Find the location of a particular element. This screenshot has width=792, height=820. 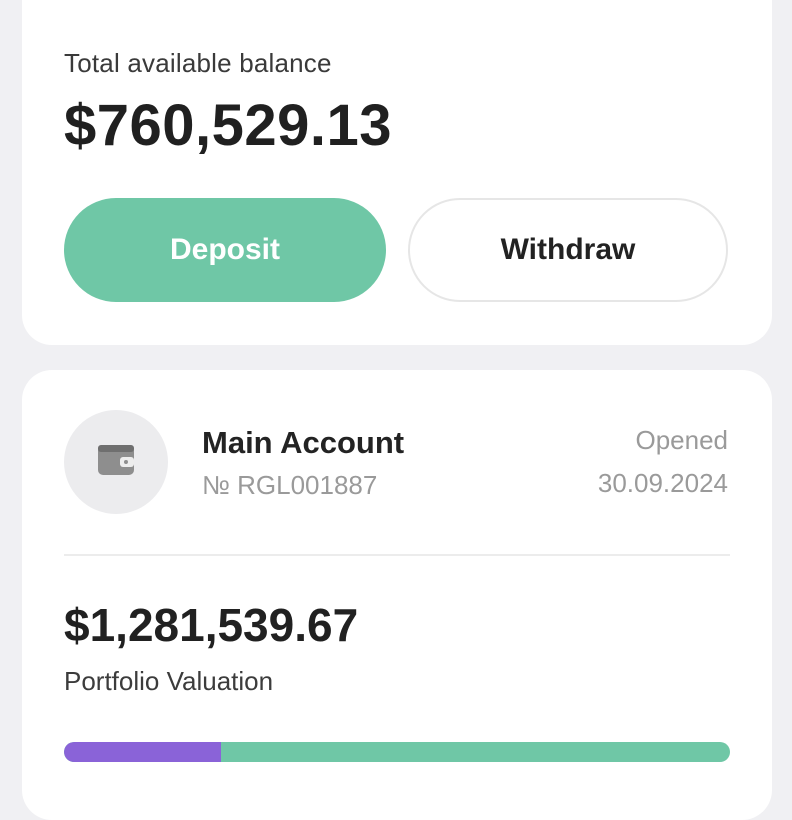

balance-amount: $760,529.13 is located at coordinates (228, 125).